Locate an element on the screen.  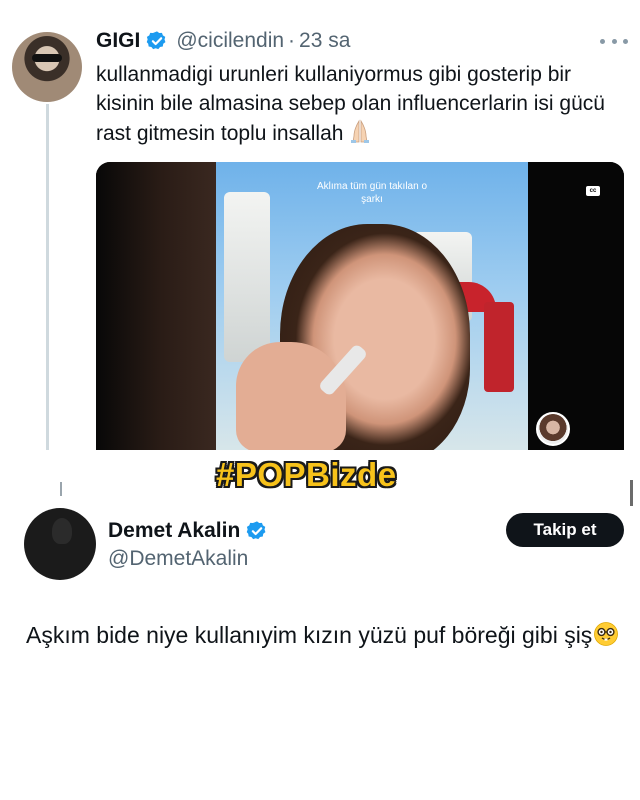
closed-captions-icon: cc is located at coordinates (593, 191).